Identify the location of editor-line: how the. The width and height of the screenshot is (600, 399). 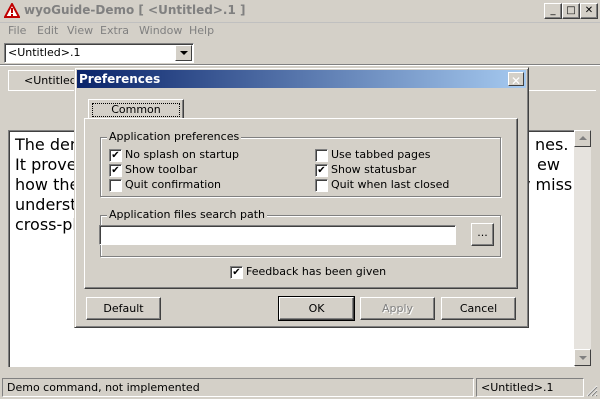
(47, 184).